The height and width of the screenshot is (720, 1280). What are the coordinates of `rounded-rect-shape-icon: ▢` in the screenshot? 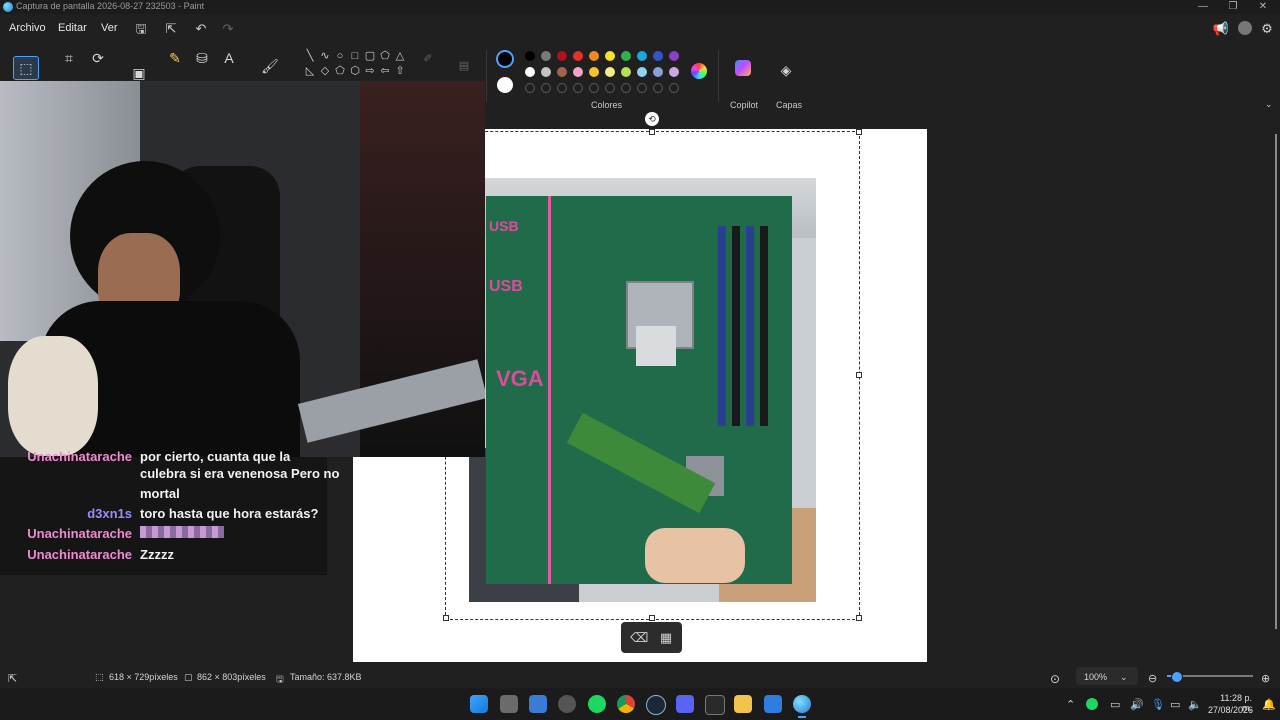 It's located at (370, 56).